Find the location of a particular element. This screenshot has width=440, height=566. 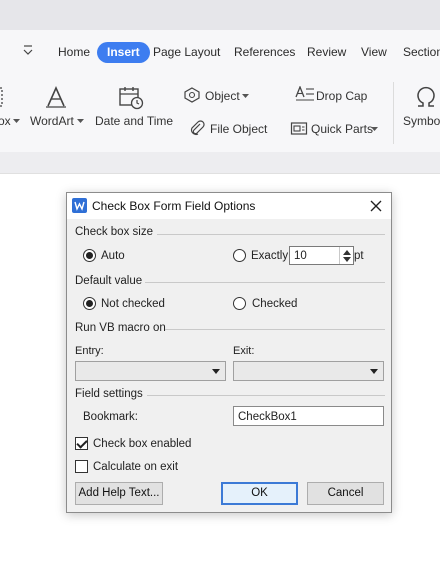

checked-radio is located at coordinates (239, 303).